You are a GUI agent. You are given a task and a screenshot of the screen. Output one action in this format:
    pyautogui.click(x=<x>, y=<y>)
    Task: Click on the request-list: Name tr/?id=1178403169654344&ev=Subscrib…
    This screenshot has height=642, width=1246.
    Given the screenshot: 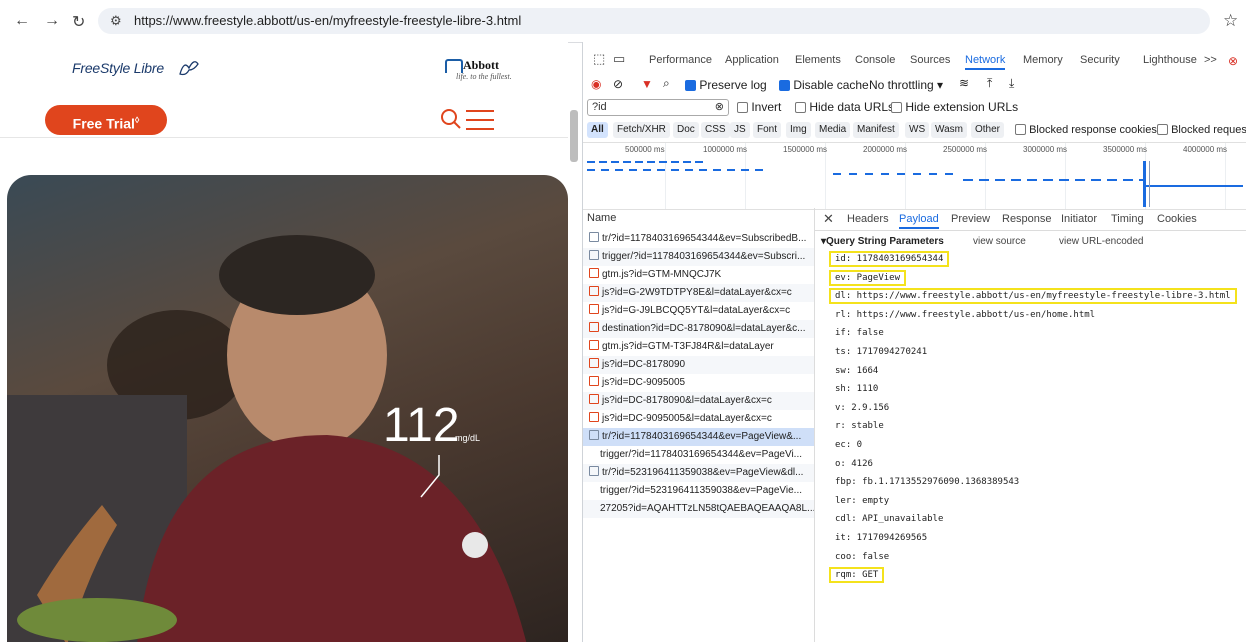 What is the action you would take?
    pyautogui.click(x=699, y=425)
    